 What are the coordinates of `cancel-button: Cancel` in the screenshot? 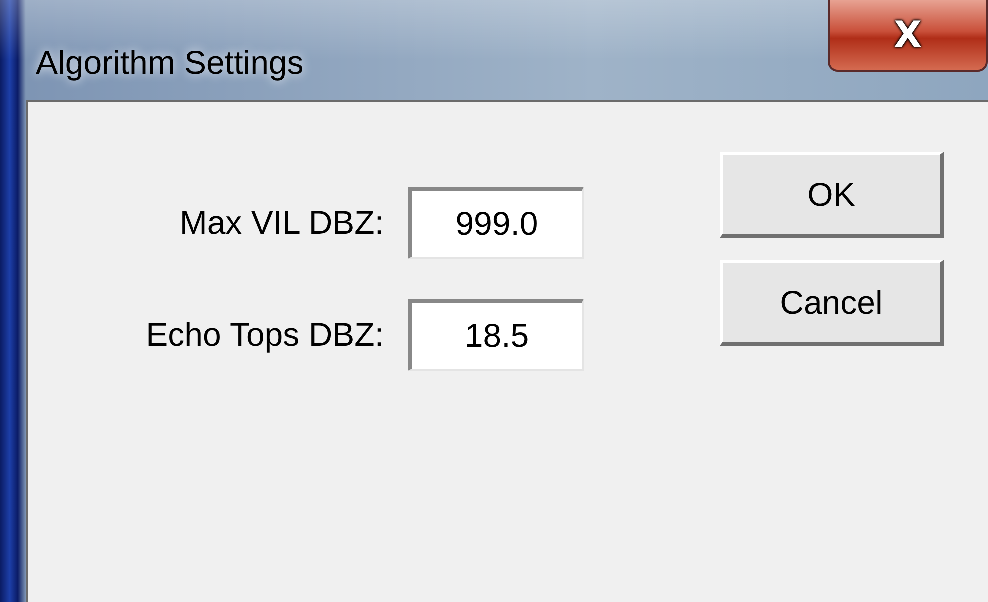 It's located at (832, 303).